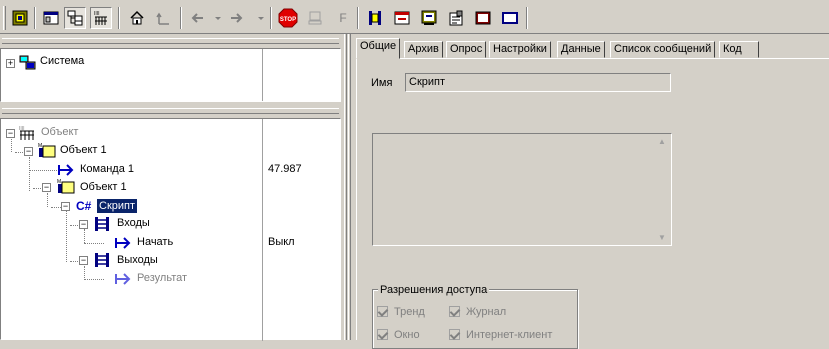 The width and height of the screenshot is (829, 349). What do you see at coordinates (62, 61) in the screenshot?
I see `system-tree-label: Система` at bounding box center [62, 61].